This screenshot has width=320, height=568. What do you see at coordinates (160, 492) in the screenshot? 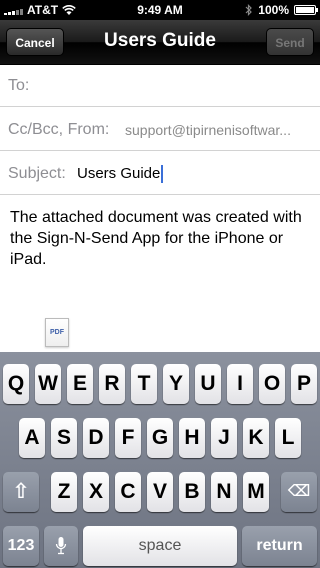
I see `key-v: V` at bounding box center [160, 492].